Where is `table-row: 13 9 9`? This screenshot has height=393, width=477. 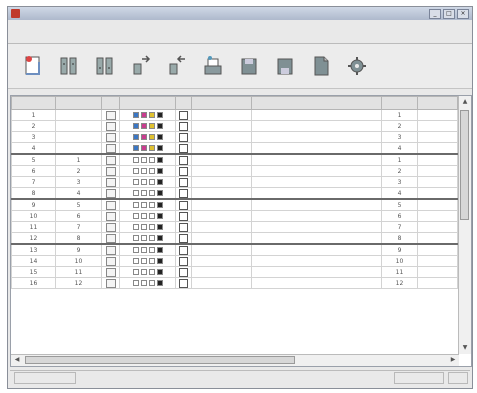 table-row: 13 9 9 is located at coordinates (234, 249).